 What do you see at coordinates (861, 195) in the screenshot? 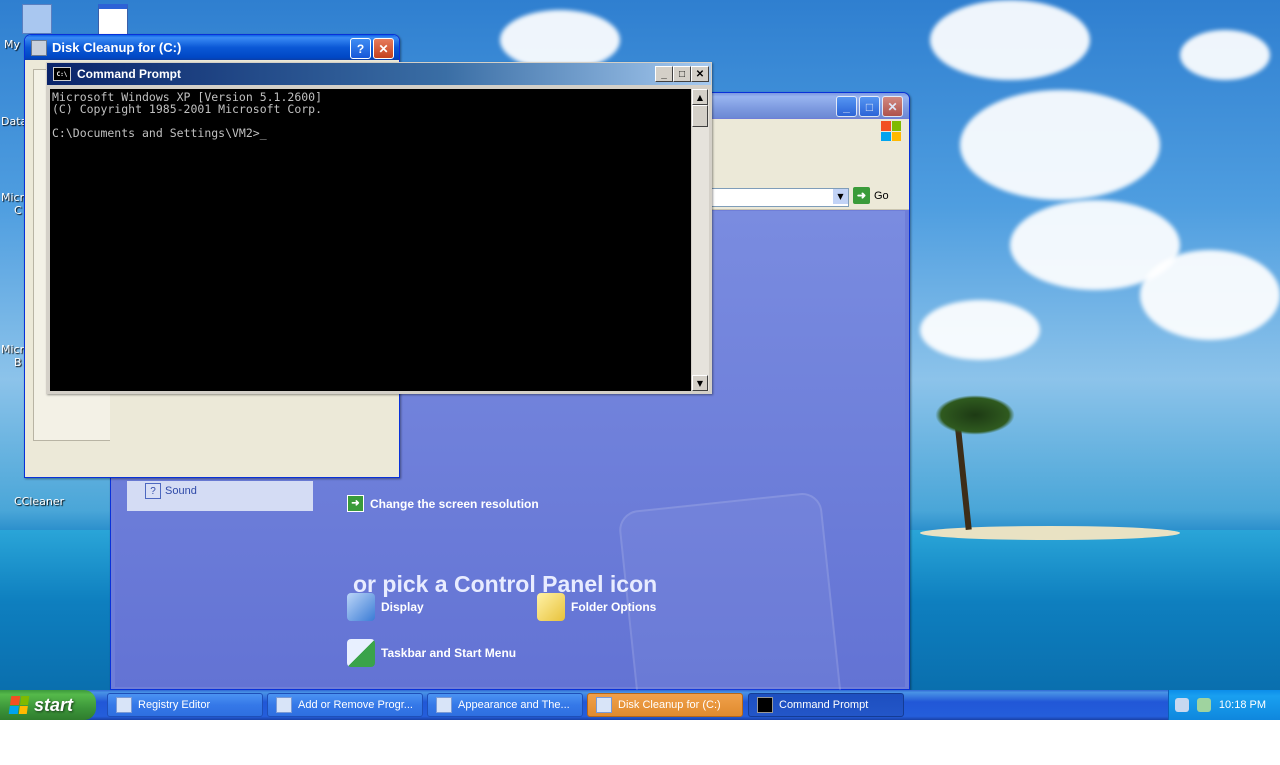
I see `go-arrow-icon: ➜` at bounding box center [861, 195].